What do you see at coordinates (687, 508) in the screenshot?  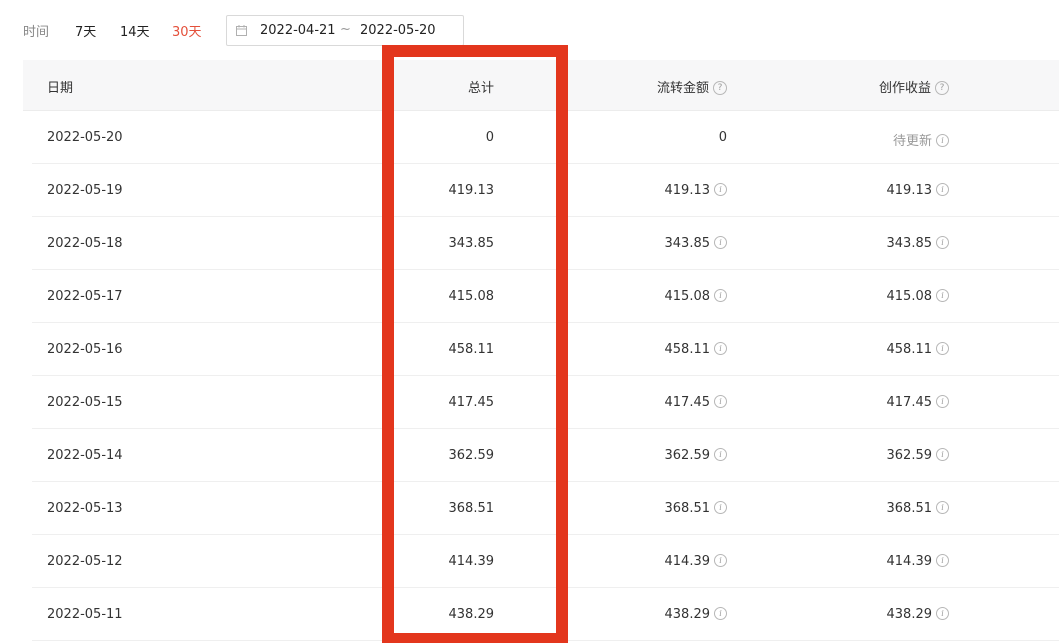 I see `cell-flow-value: 368.51` at bounding box center [687, 508].